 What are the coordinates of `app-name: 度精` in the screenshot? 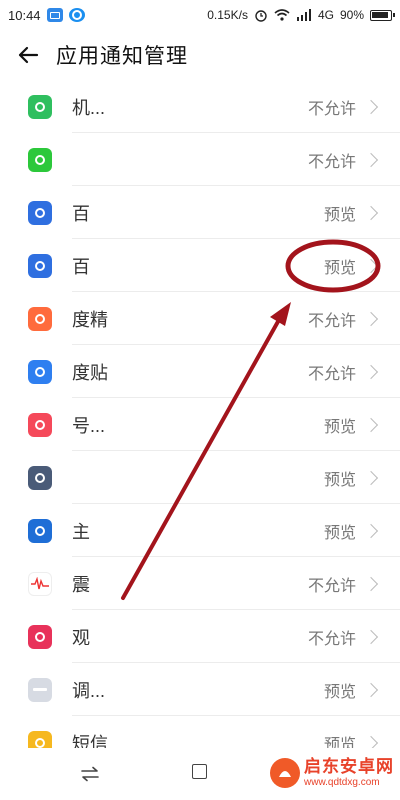 It's located at (147, 319).